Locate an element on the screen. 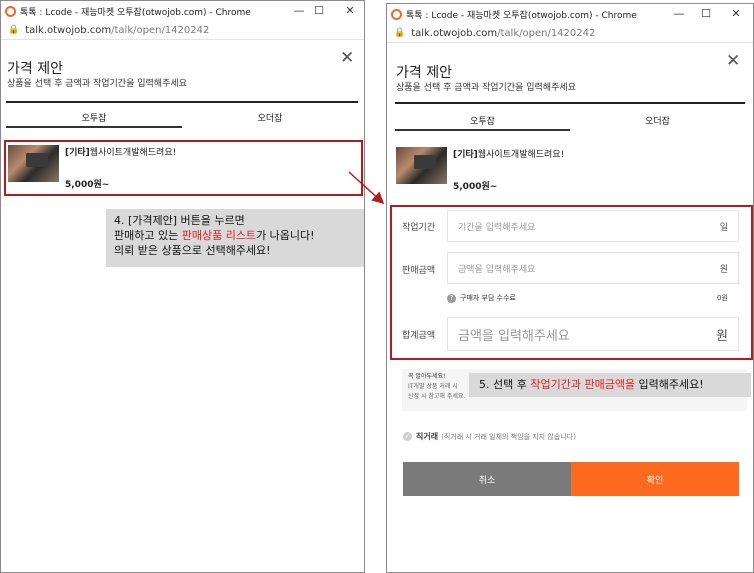 Image resolution: width=754 pixels, height=573 pixels. period-placeholder: 기간을 입력해주세요 is located at coordinates (497, 227).